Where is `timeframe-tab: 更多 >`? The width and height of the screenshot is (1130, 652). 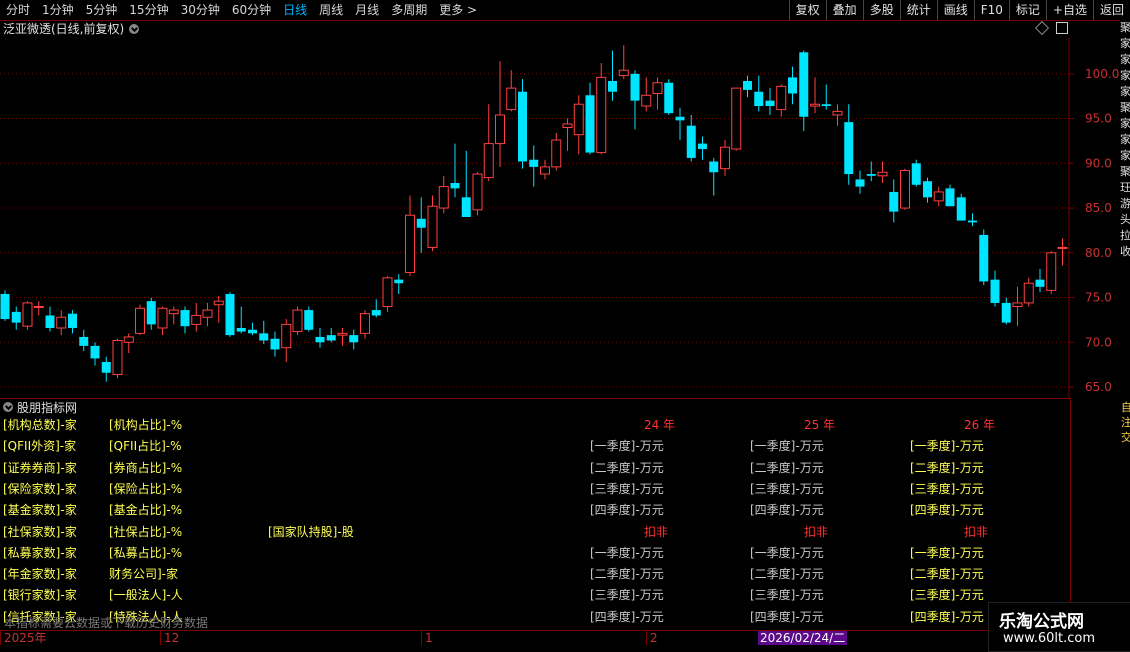 timeframe-tab: 更多 > is located at coordinates (458, 10).